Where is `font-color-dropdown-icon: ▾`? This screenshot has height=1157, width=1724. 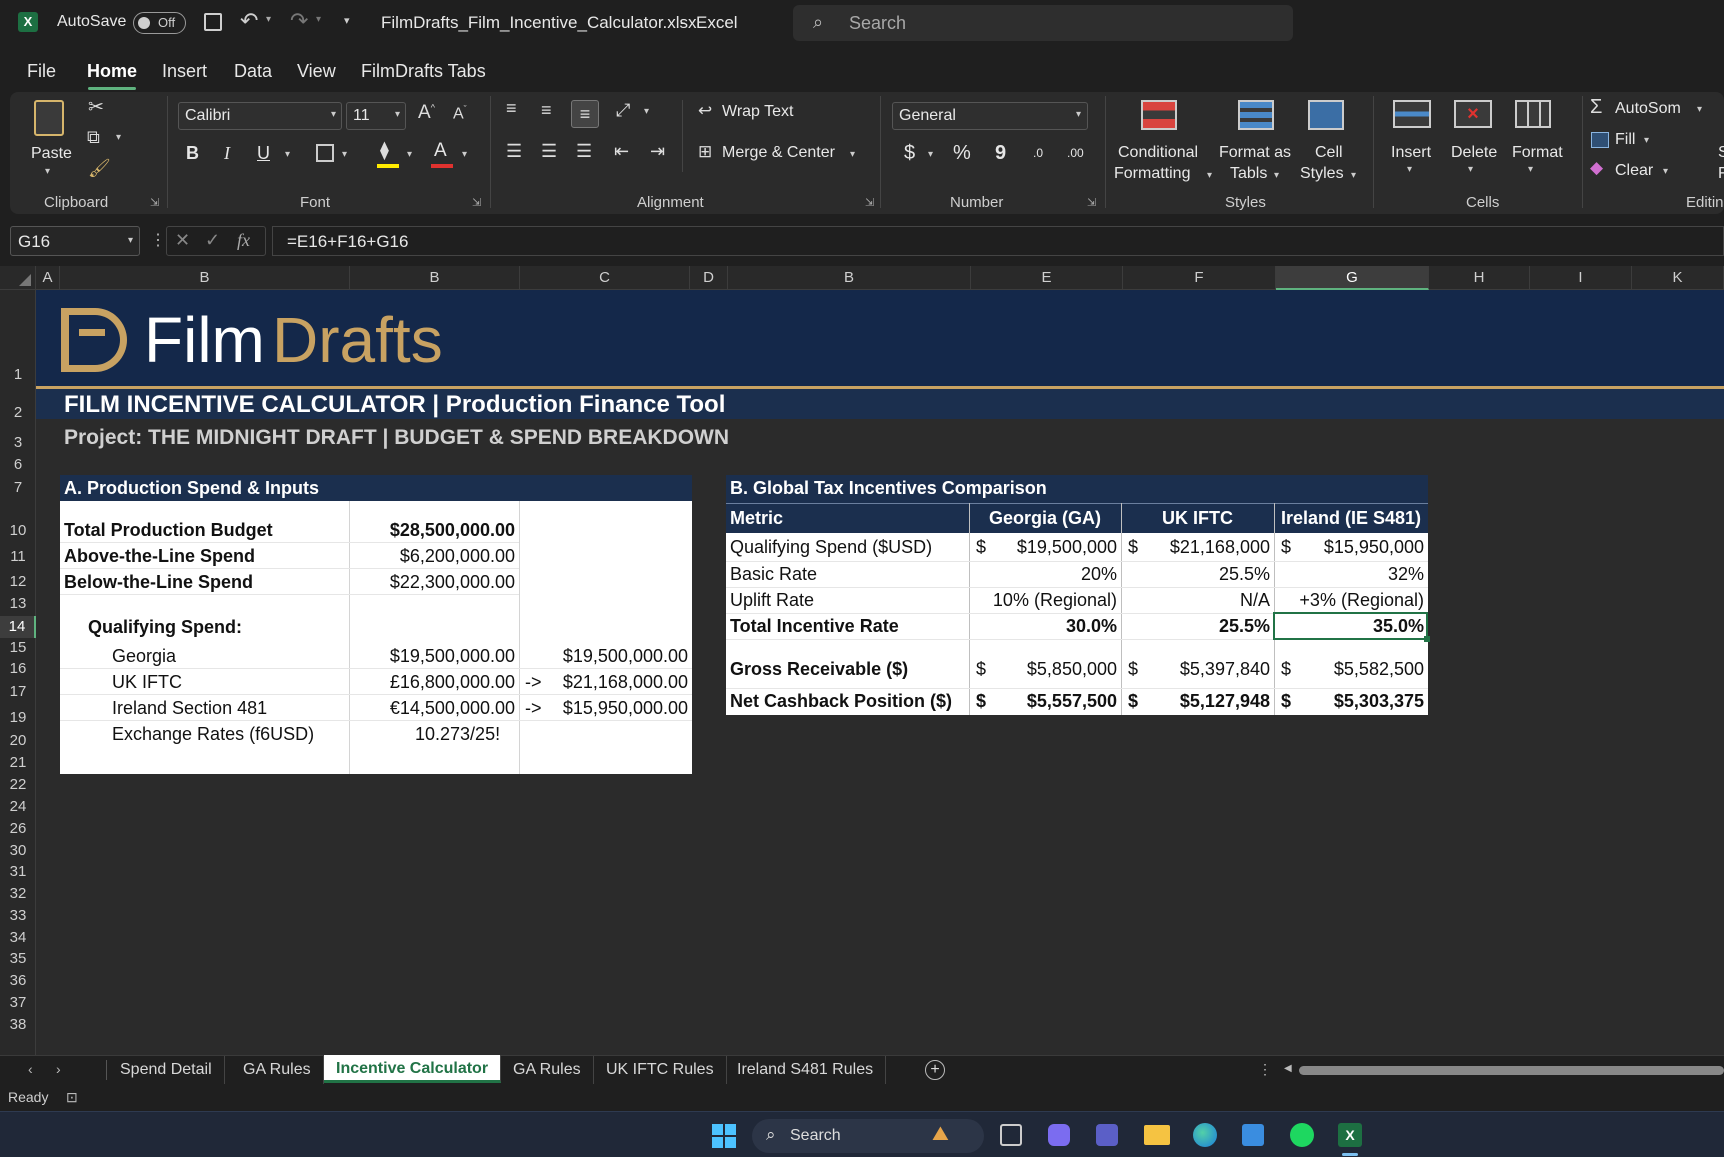 font-color-dropdown-icon: ▾ is located at coordinates (464, 154).